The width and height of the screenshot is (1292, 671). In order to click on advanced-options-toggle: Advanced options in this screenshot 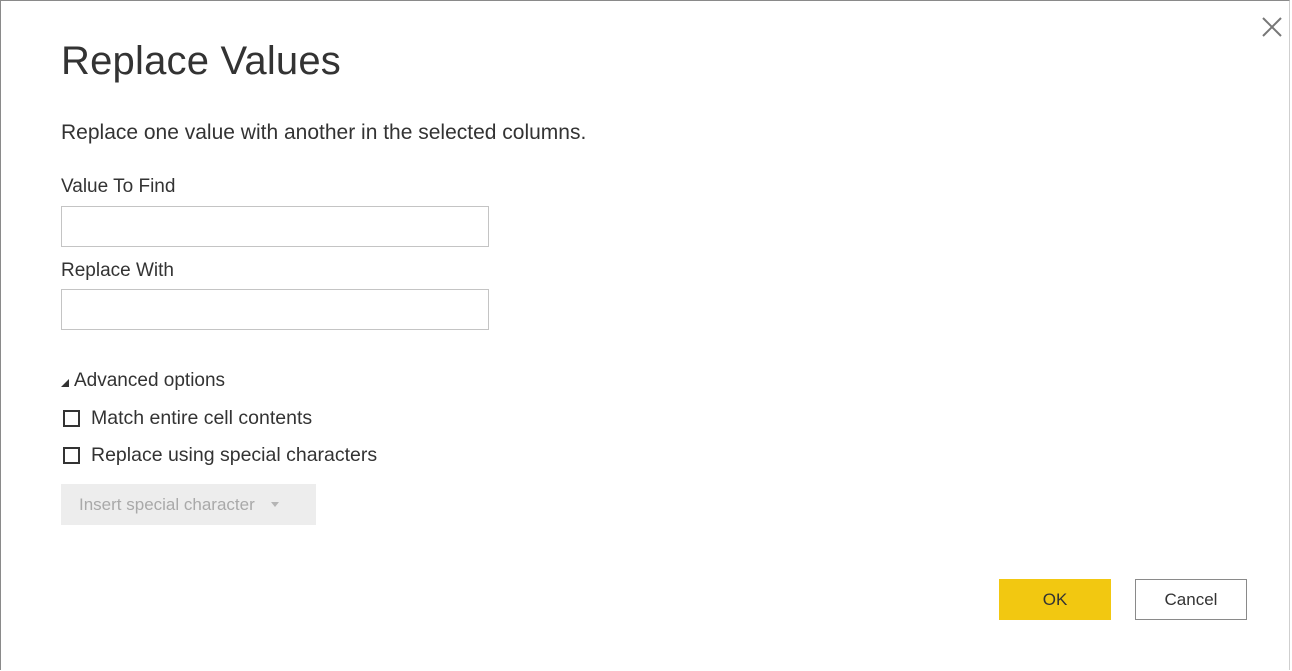, I will do `click(143, 381)`.